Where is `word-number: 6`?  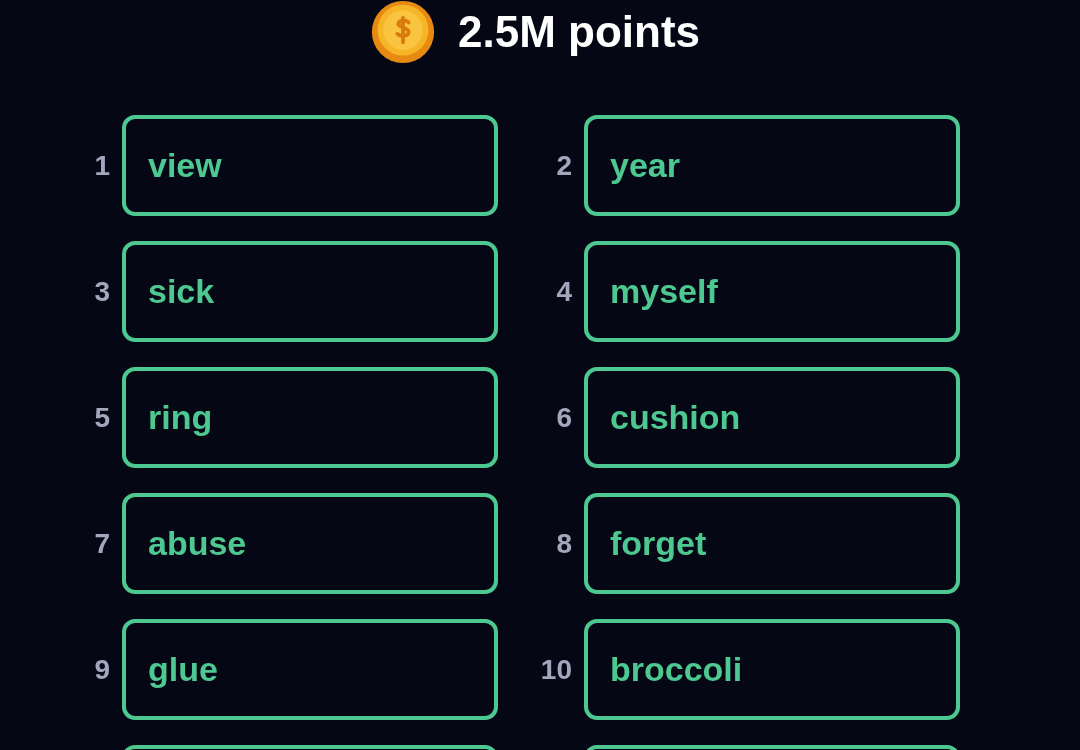
word-number: 6 is located at coordinates (563, 417).